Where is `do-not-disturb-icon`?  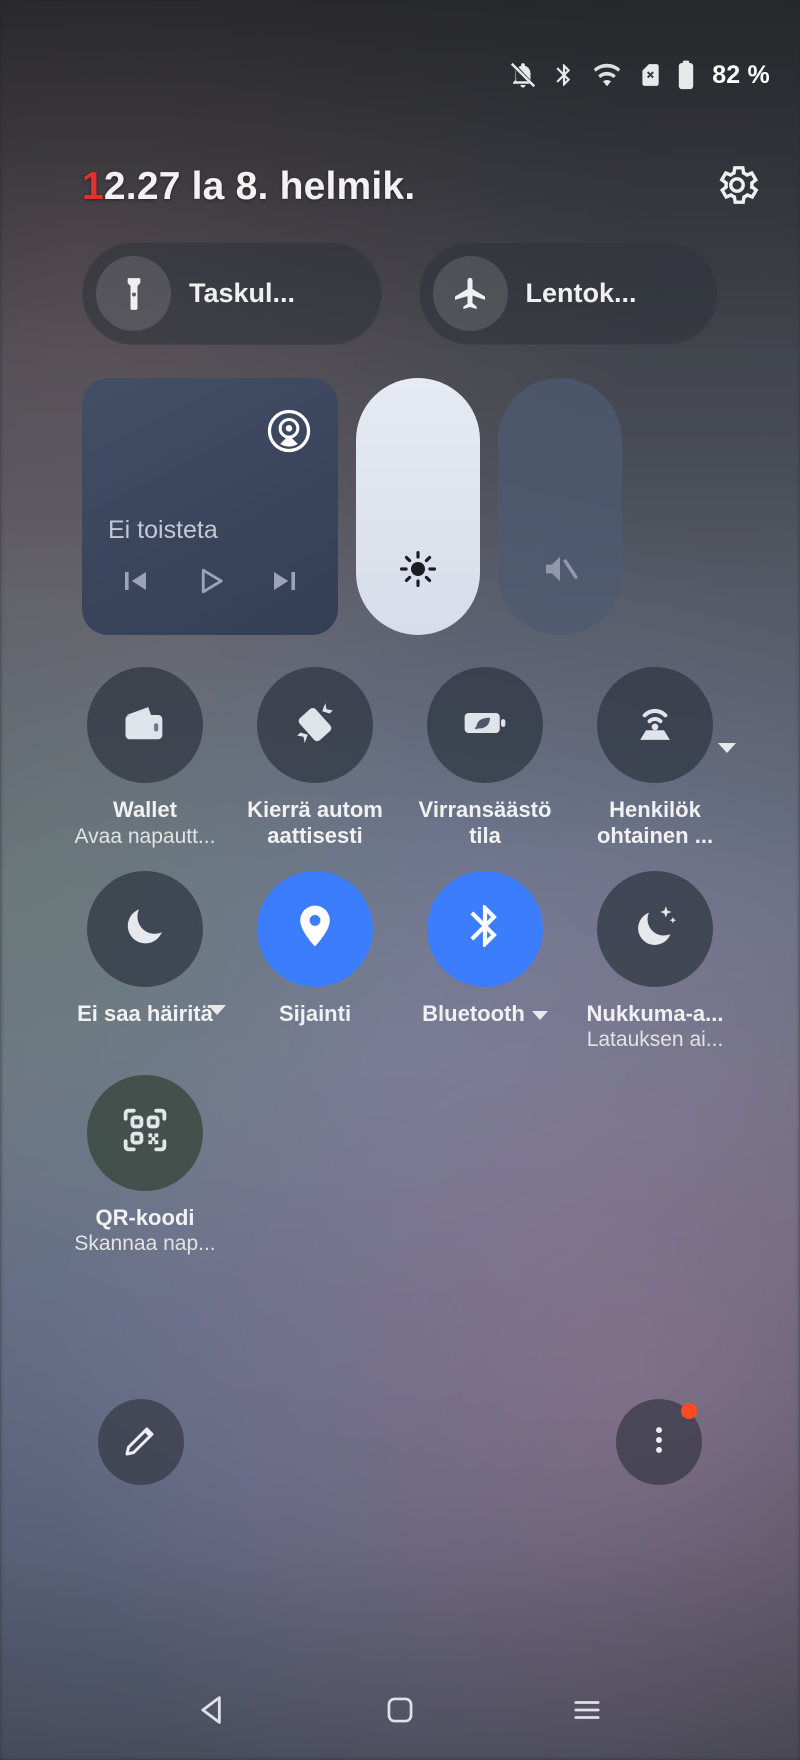
do-not-disturb-icon is located at coordinates (145, 928).